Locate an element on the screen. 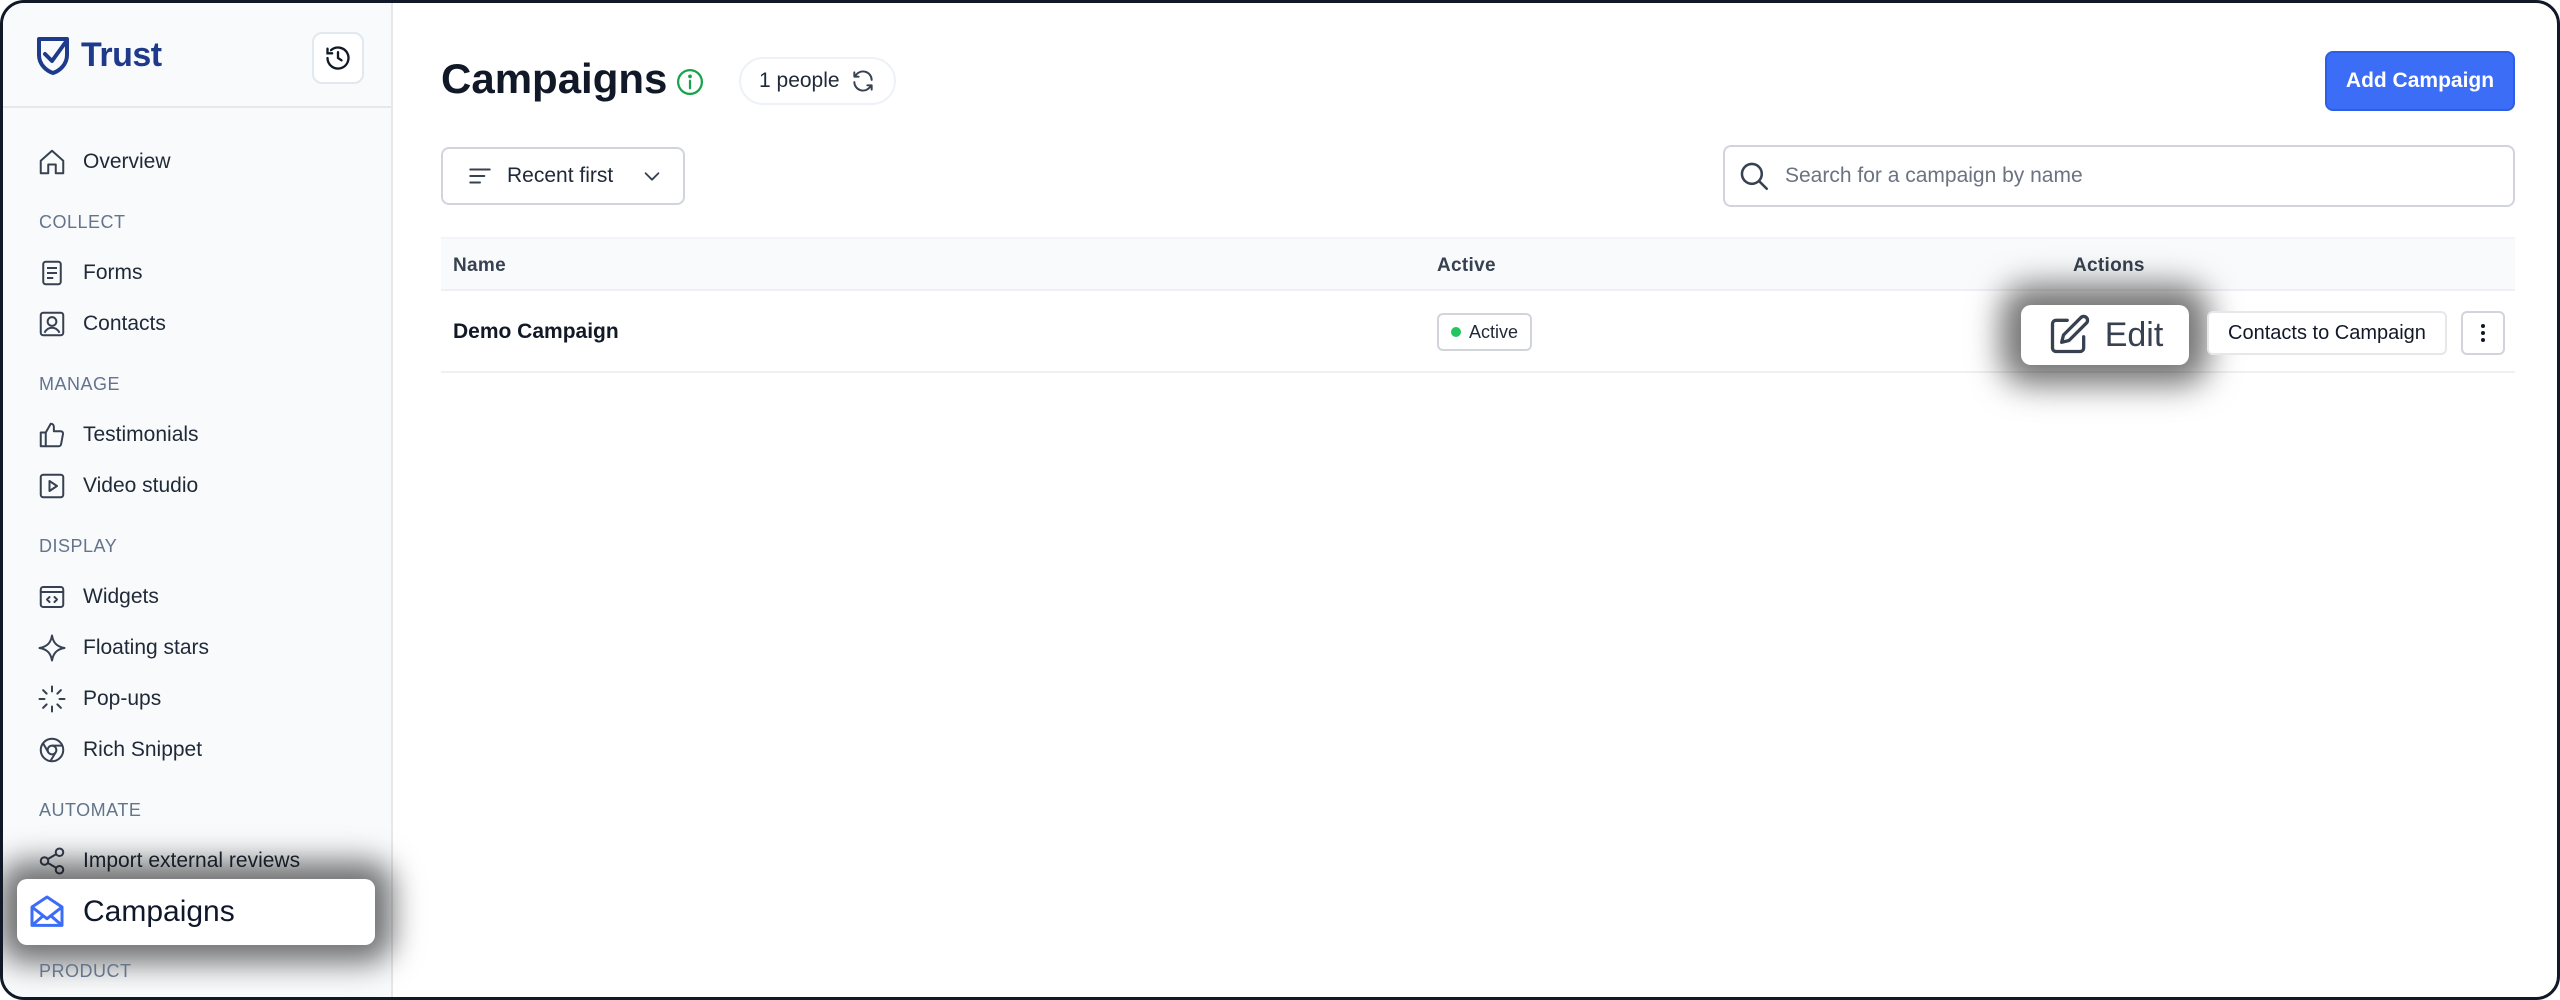  search-input is located at coordinates (2135, 176).